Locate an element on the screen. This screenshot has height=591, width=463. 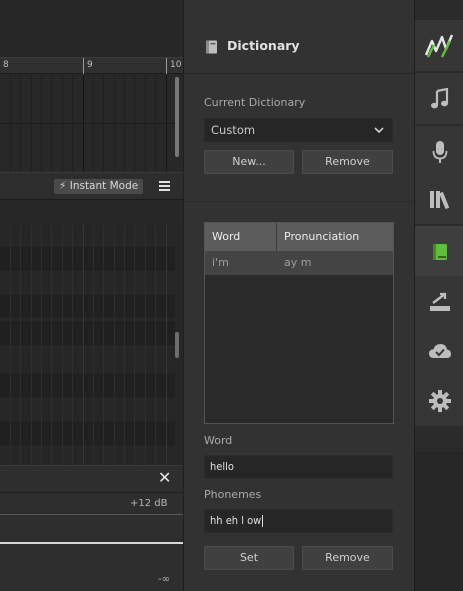
render-export-icon is located at coordinates (439, 301).